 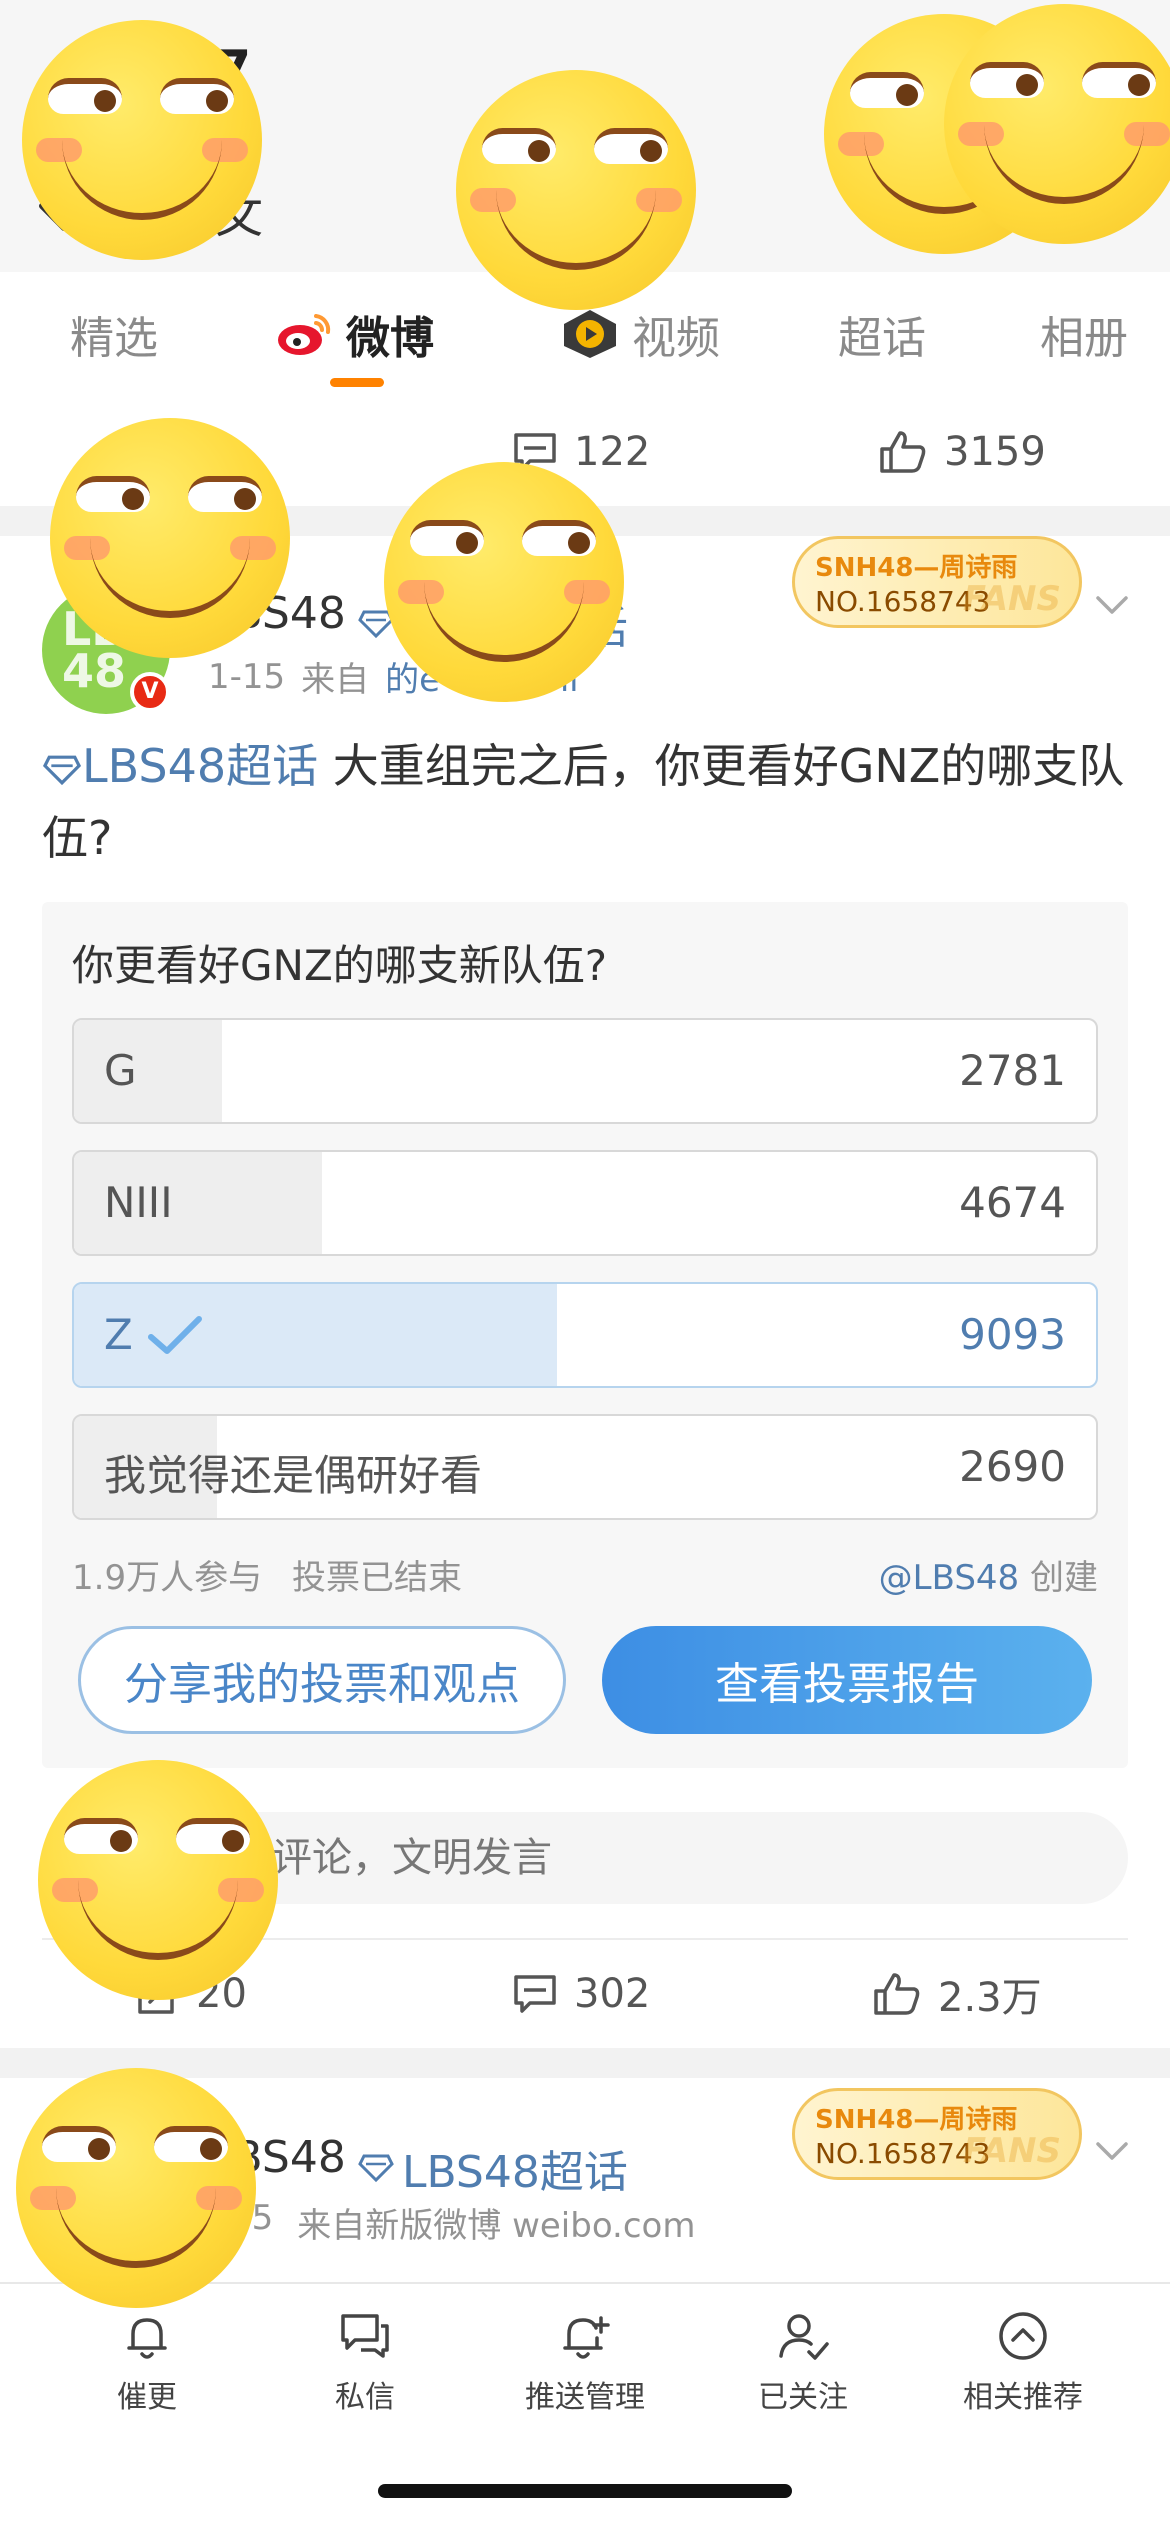 What do you see at coordinates (377, 1578) in the screenshot?
I see `poll-status: 投票已结束` at bounding box center [377, 1578].